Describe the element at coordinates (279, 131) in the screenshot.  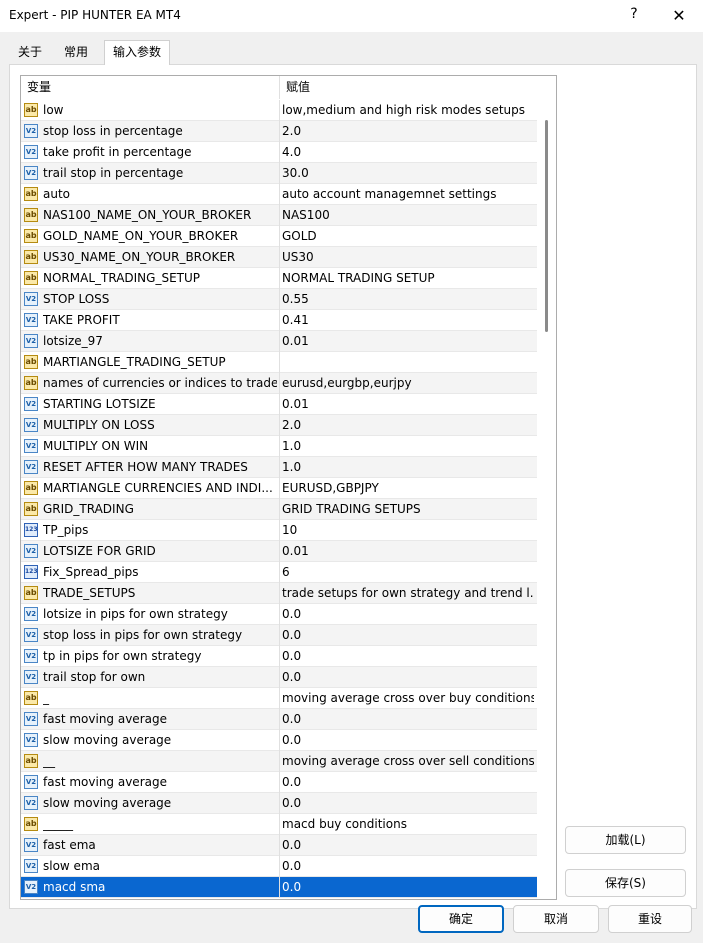
I see `table-row: V2 stop loss in percentage 2.0` at that location.